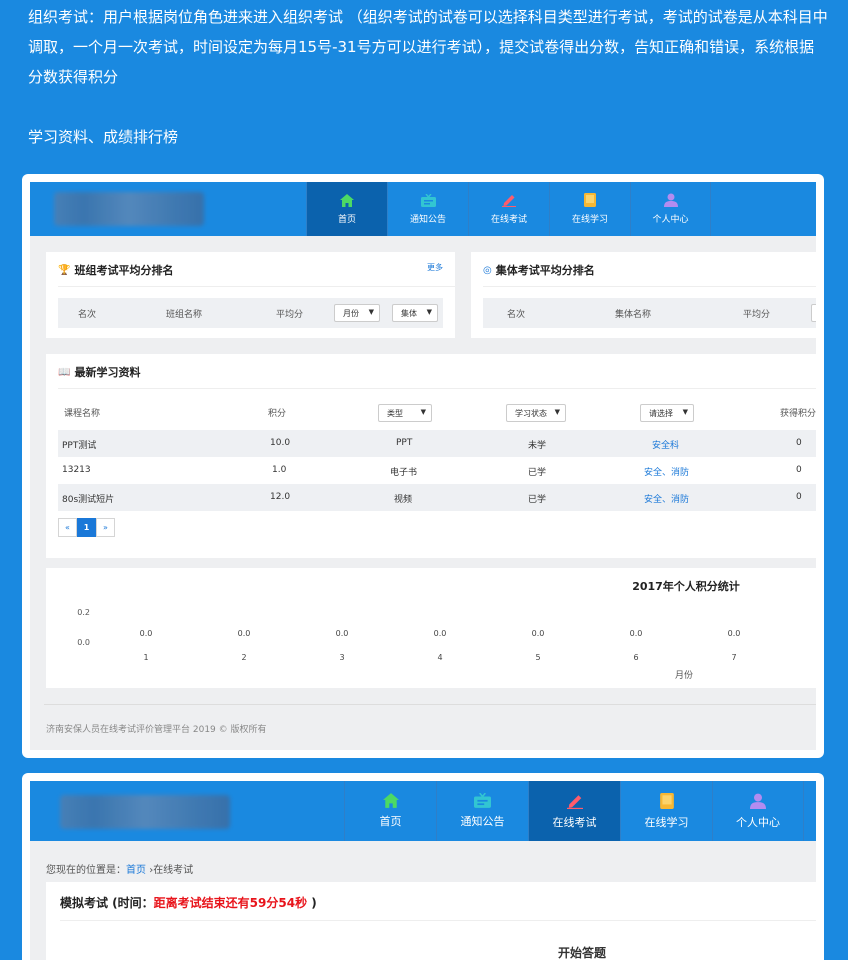 This screenshot has width=848, height=960. What do you see at coordinates (430, 704) in the screenshot?
I see `footer-divider` at bounding box center [430, 704].